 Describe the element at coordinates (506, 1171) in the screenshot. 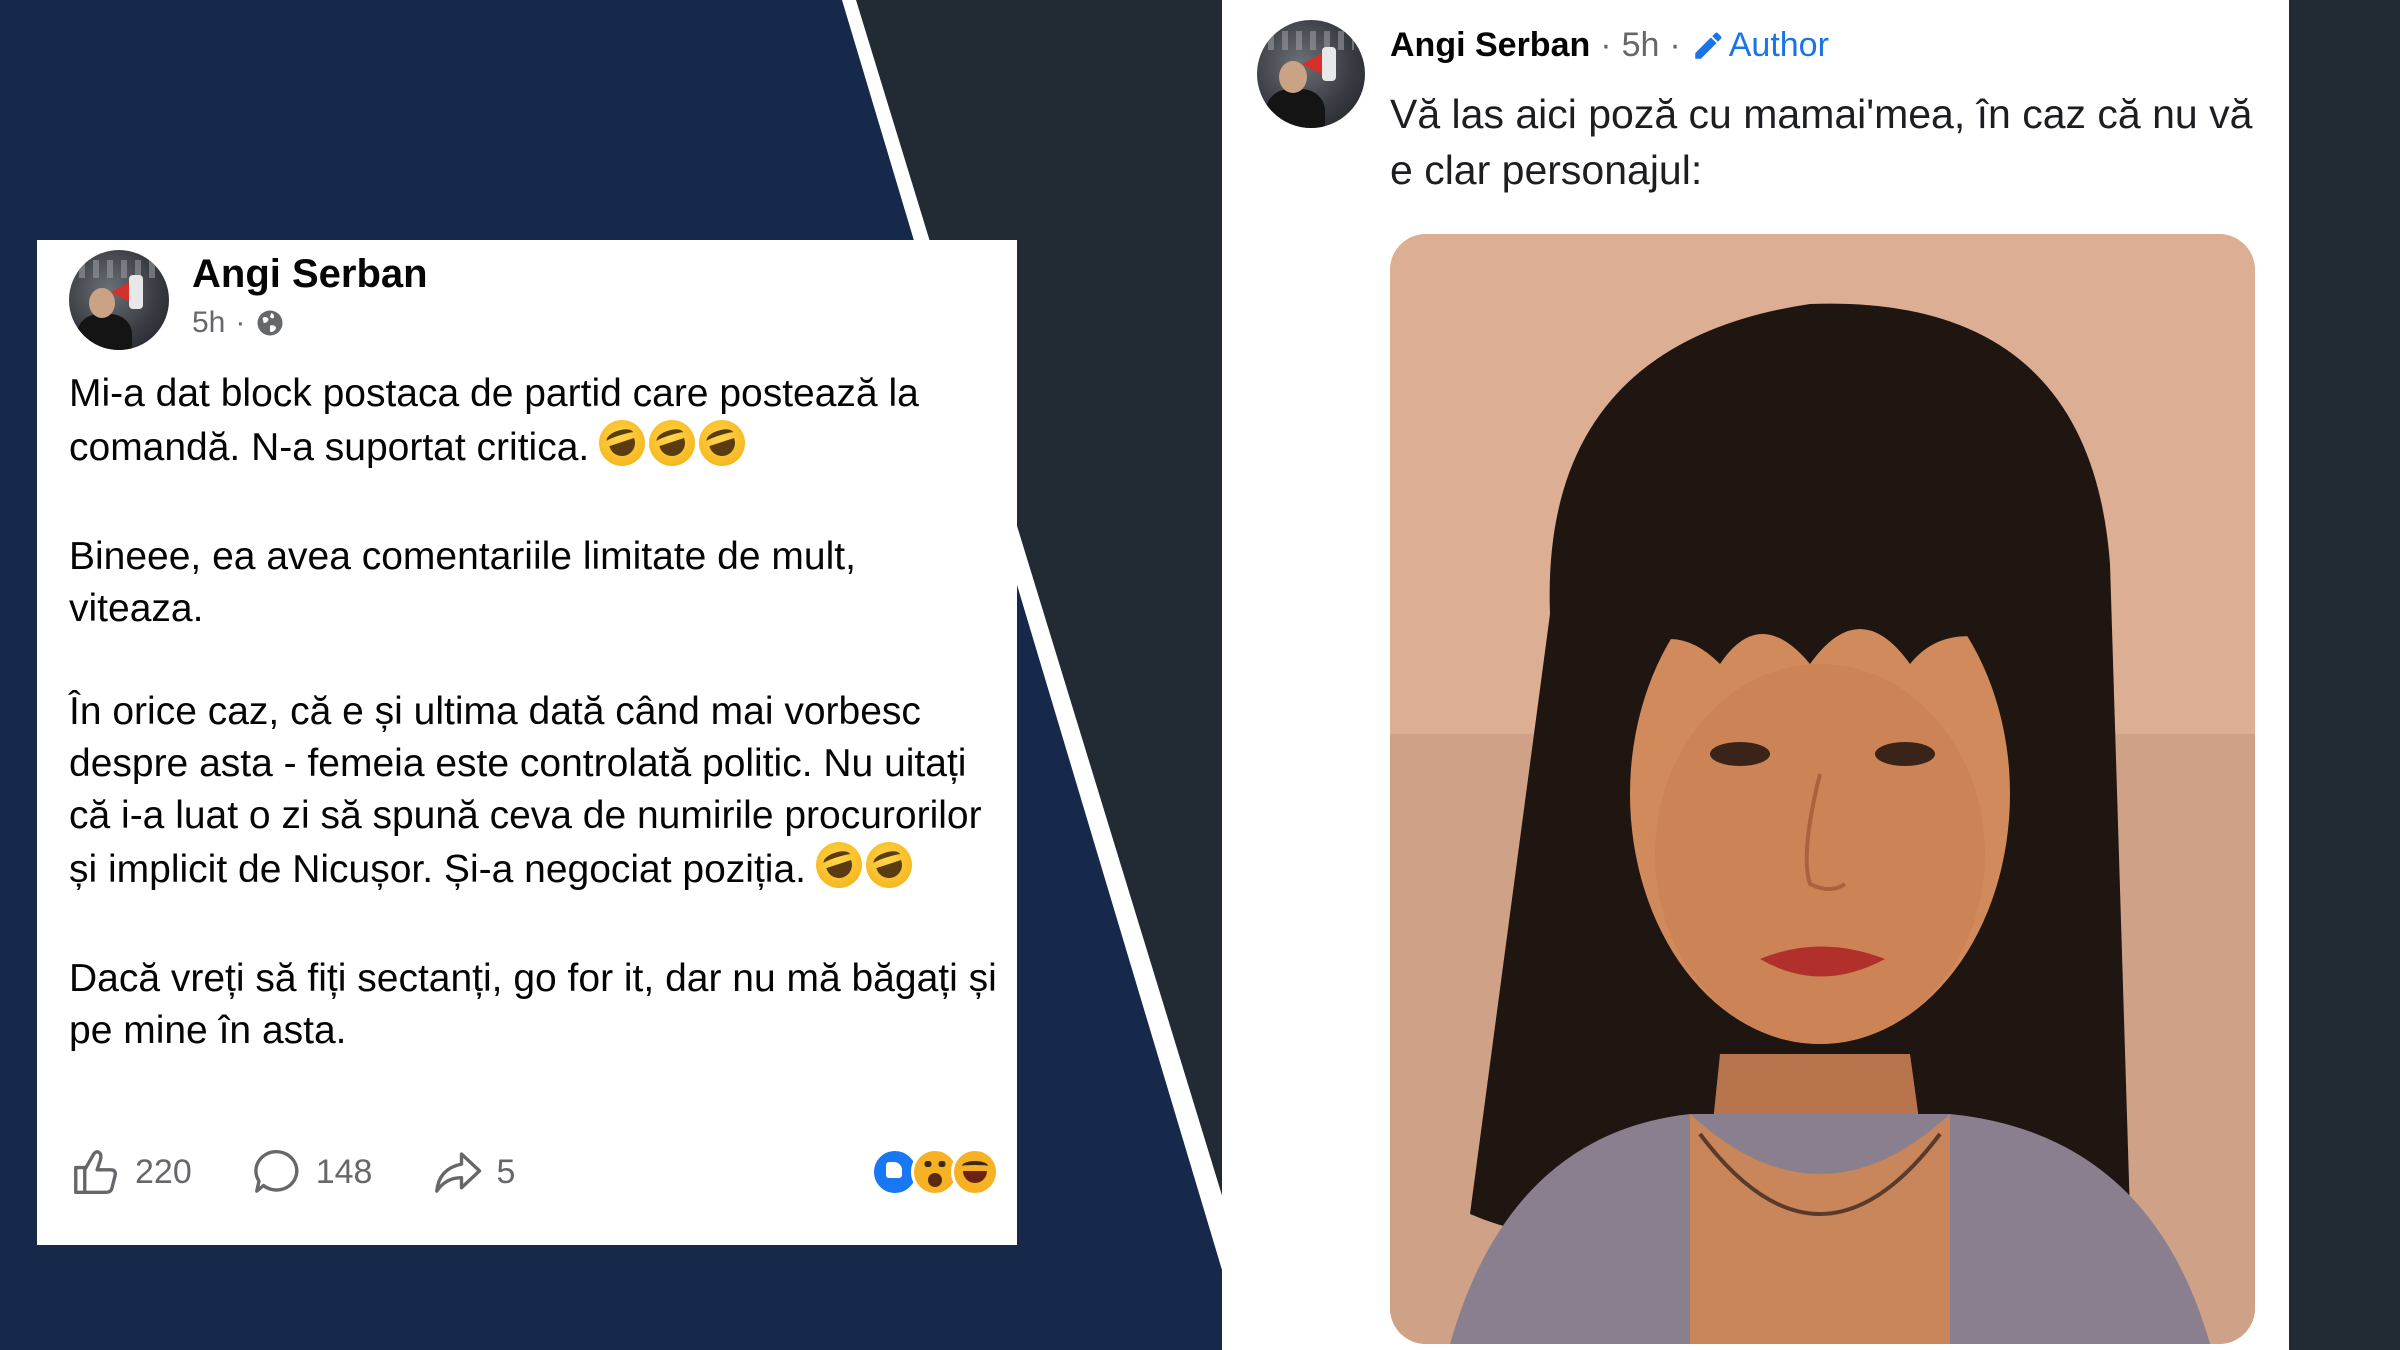

I see `share-count: 5` at that location.